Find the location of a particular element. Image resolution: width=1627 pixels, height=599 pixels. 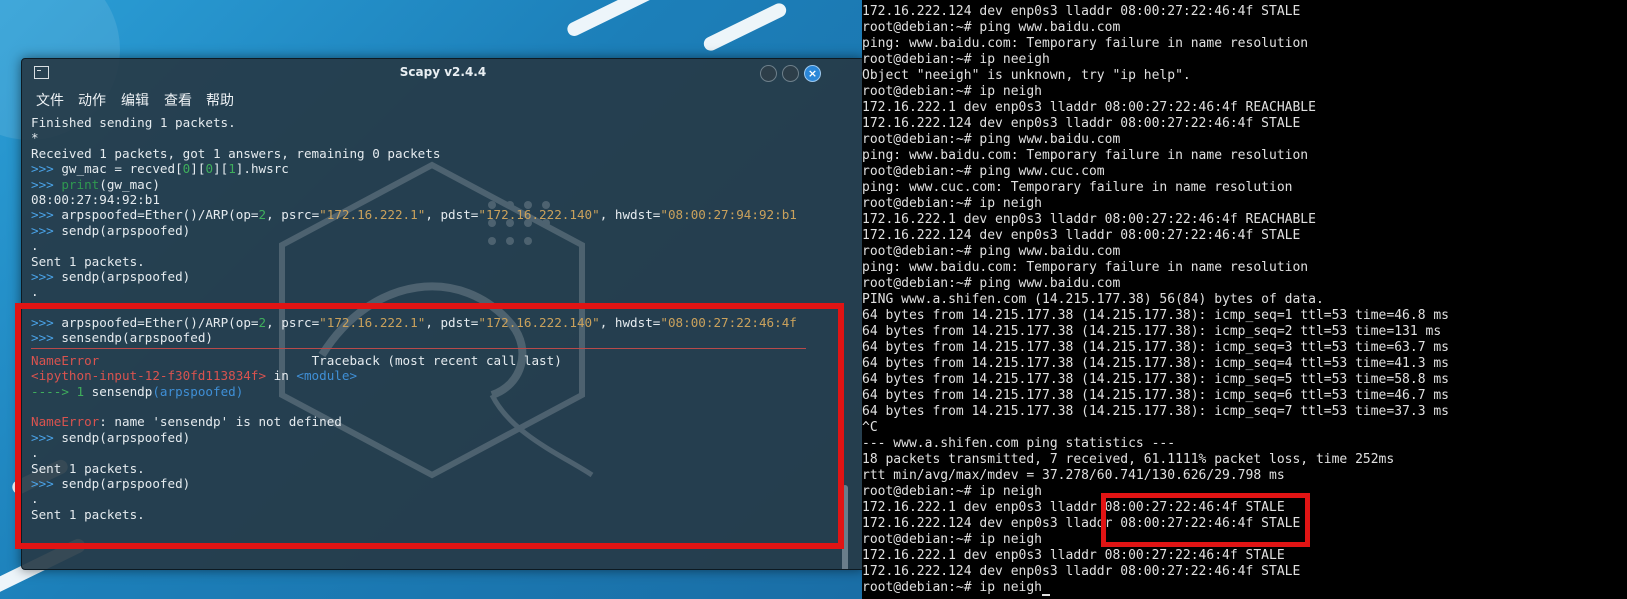

error-separator is located at coordinates (418, 348).